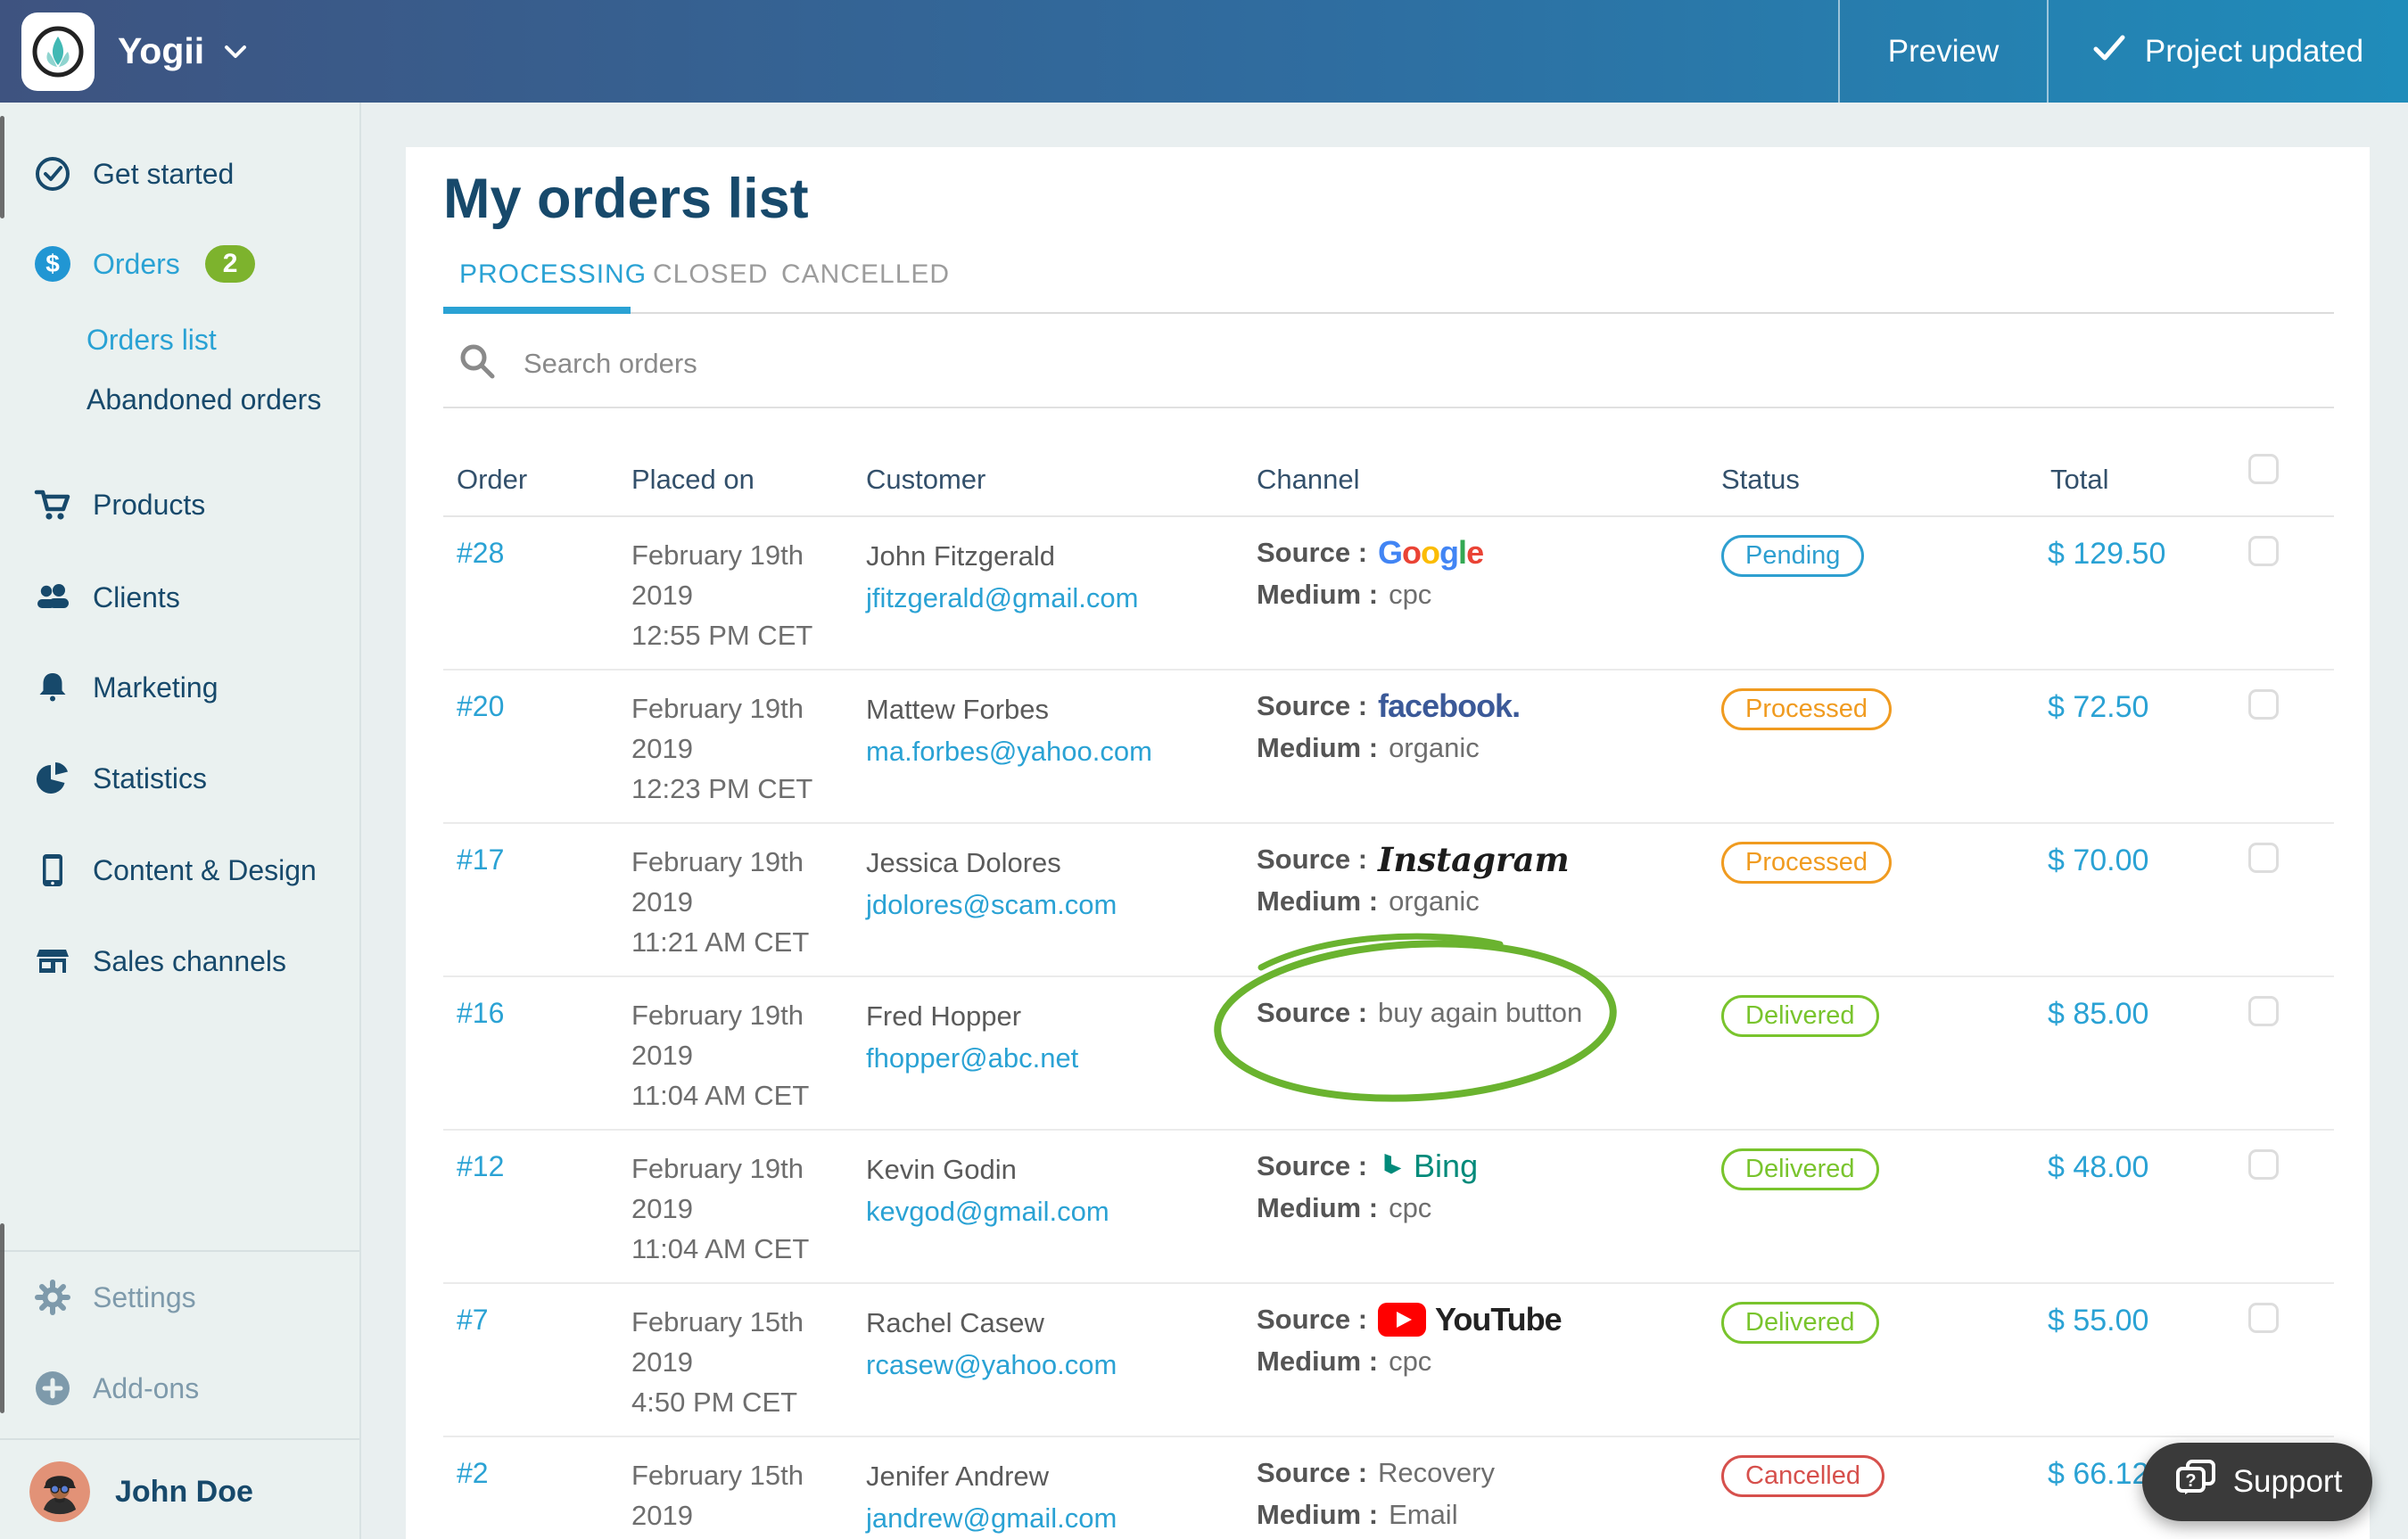 This screenshot has height=1539, width=2408. I want to click on source-value: Recovery, so click(1436, 1472).